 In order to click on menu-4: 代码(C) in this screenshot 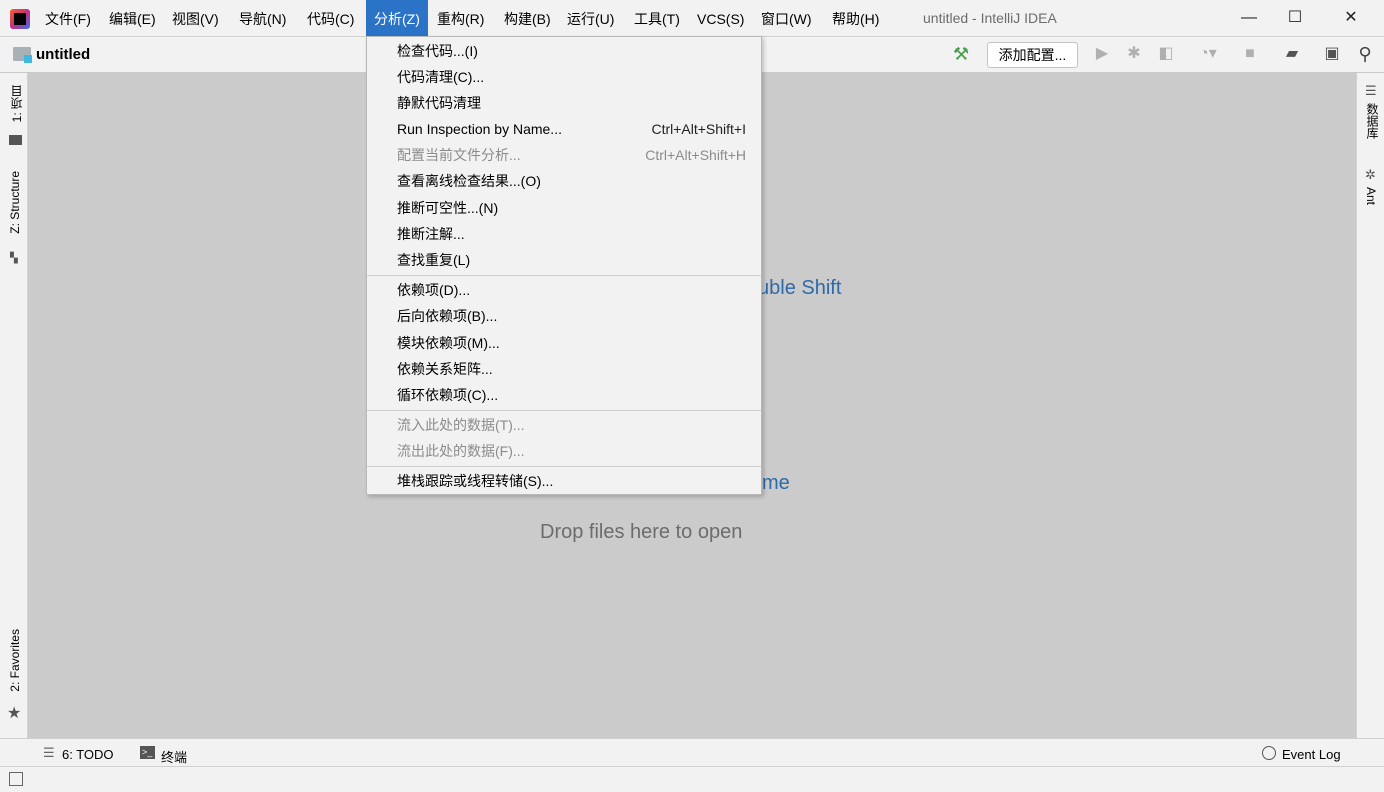, I will do `click(330, 18)`.